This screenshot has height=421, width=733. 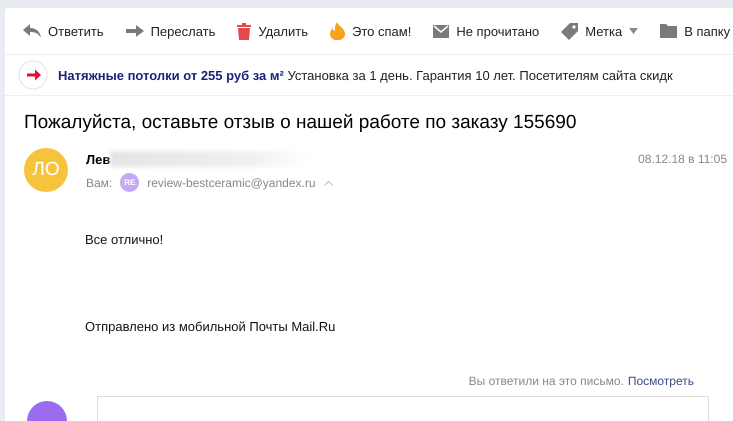 I want to click on tag-icon, so click(x=569, y=31).